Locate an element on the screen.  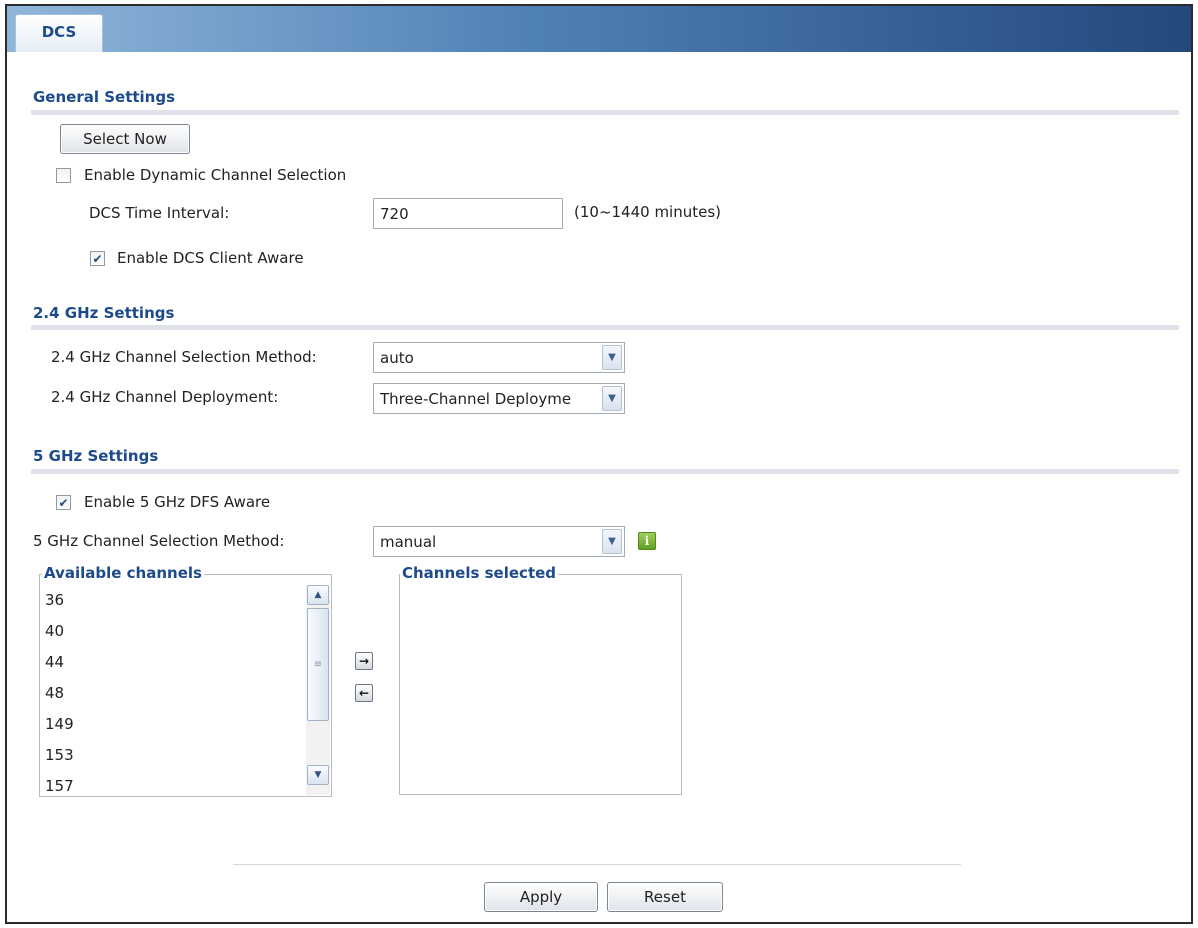
available-channels-title: Available channels is located at coordinates (123, 573).